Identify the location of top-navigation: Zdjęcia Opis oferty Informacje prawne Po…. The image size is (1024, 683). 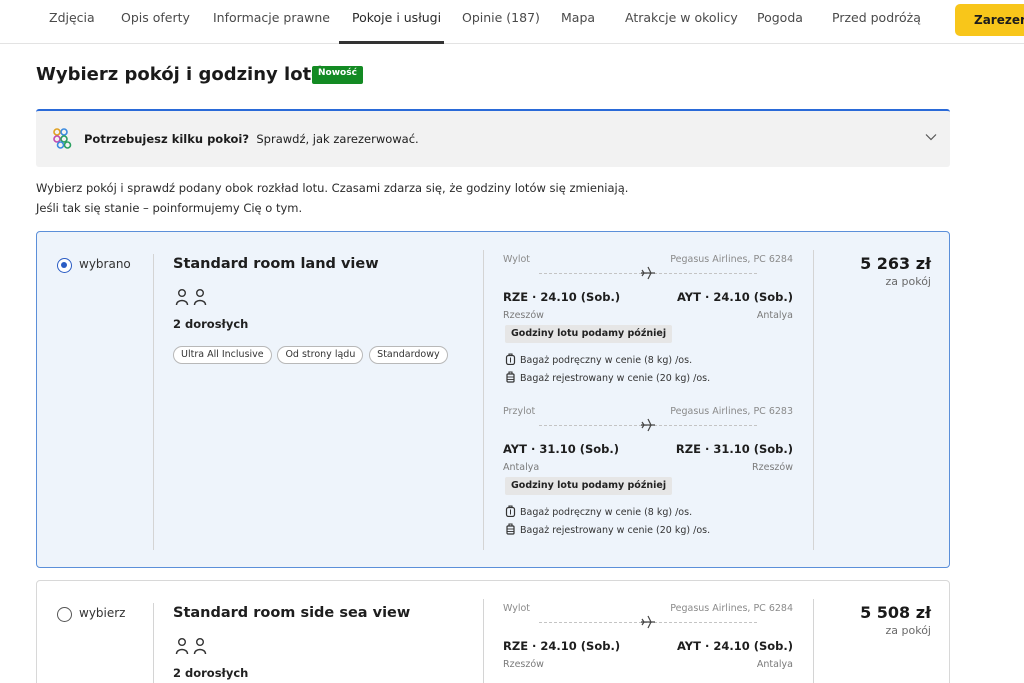
(512, 22).